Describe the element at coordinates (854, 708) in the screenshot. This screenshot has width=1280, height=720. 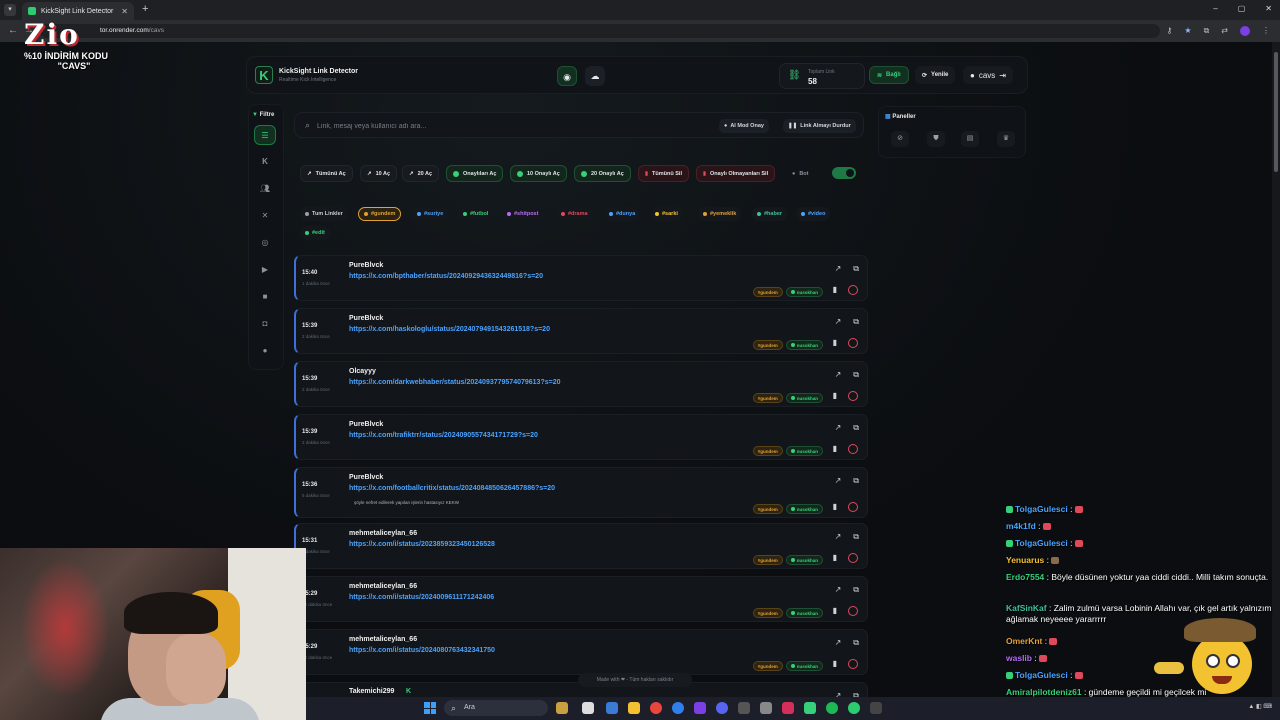
I see `taskbar-whatsapp-icon` at that location.